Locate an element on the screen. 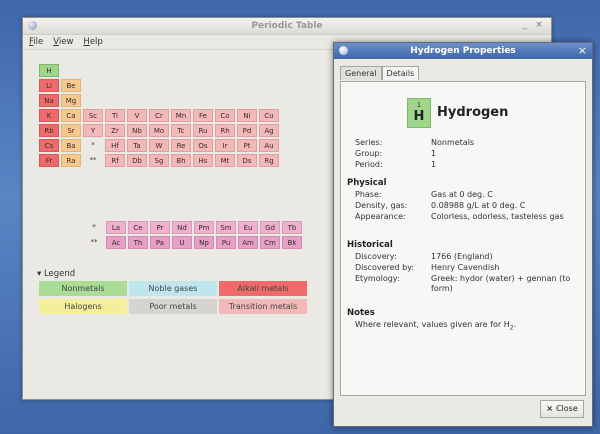  element-cell: W is located at coordinates (159, 145).